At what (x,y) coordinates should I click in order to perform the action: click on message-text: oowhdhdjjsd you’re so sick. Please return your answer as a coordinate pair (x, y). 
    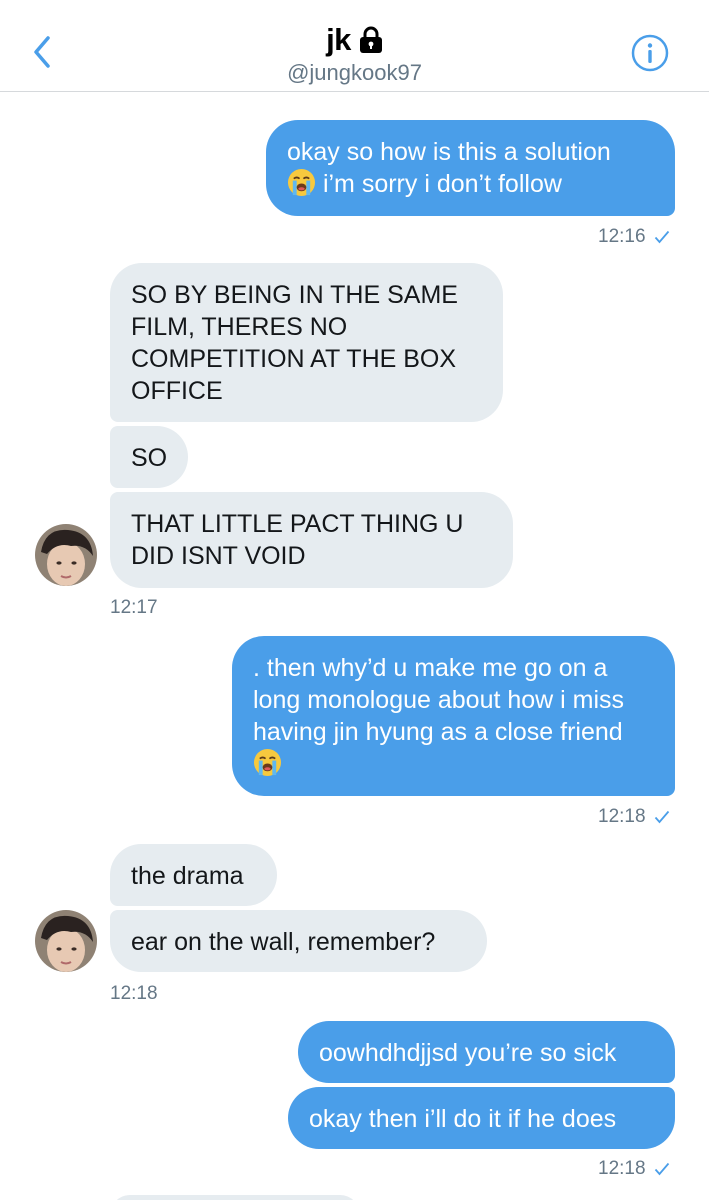
    Looking at the image, I should click on (468, 1053).